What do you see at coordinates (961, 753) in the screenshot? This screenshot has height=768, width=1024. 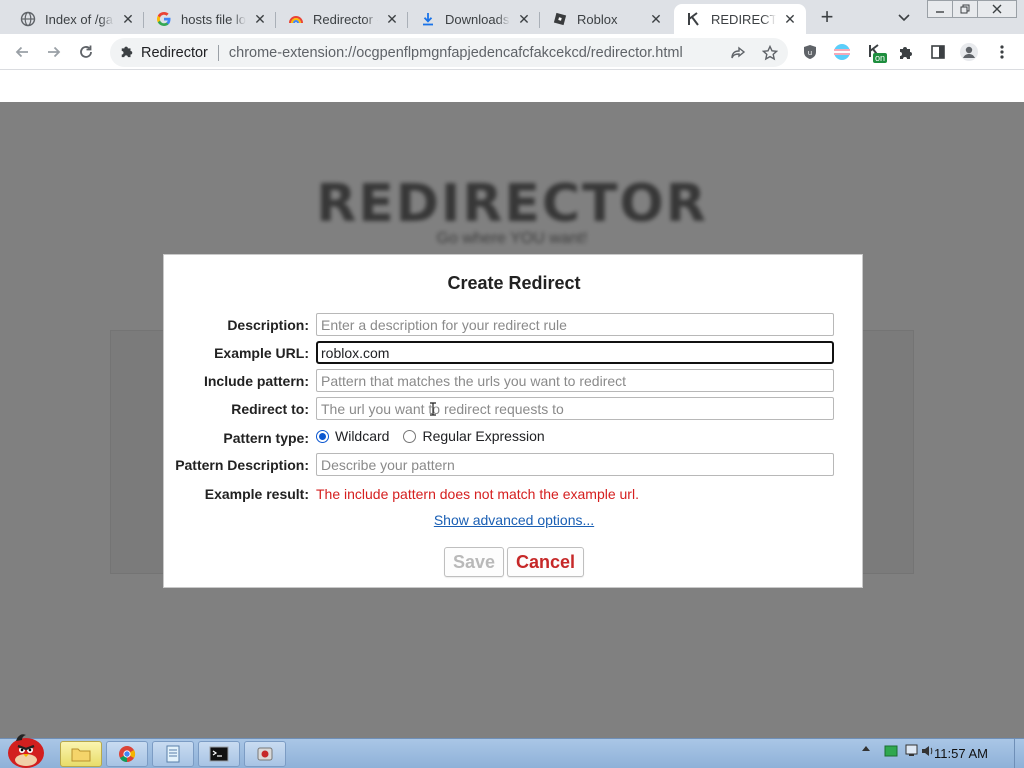 I see `taskbar-clock: 11:57 AM` at bounding box center [961, 753].